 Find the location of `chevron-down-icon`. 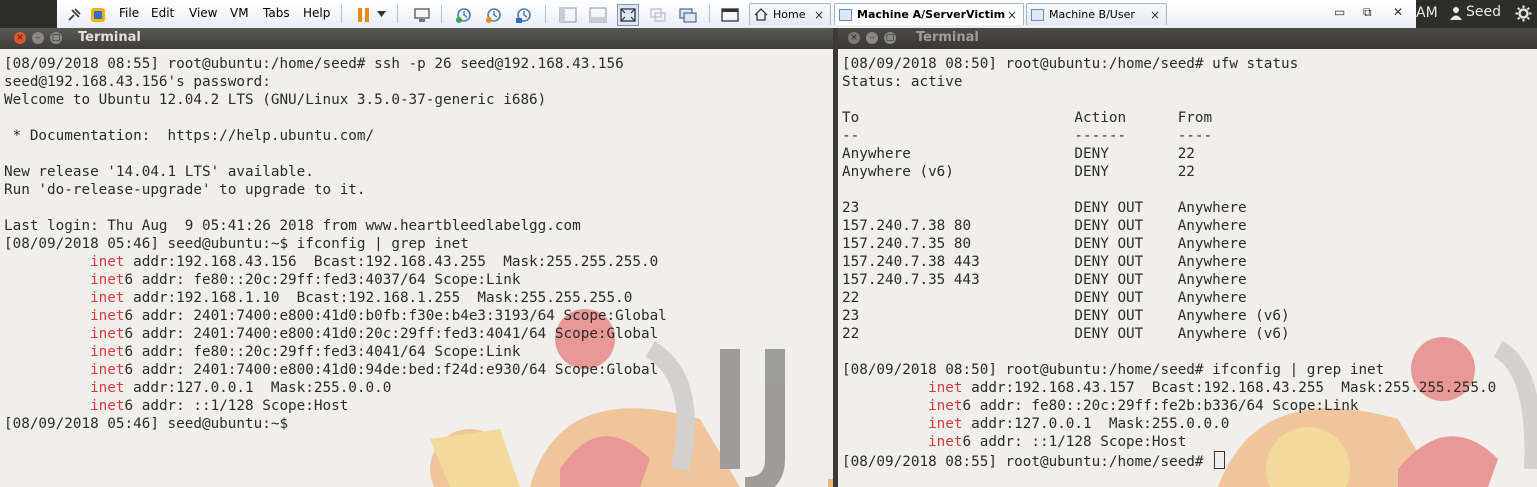

chevron-down-icon is located at coordinates (381, 14).